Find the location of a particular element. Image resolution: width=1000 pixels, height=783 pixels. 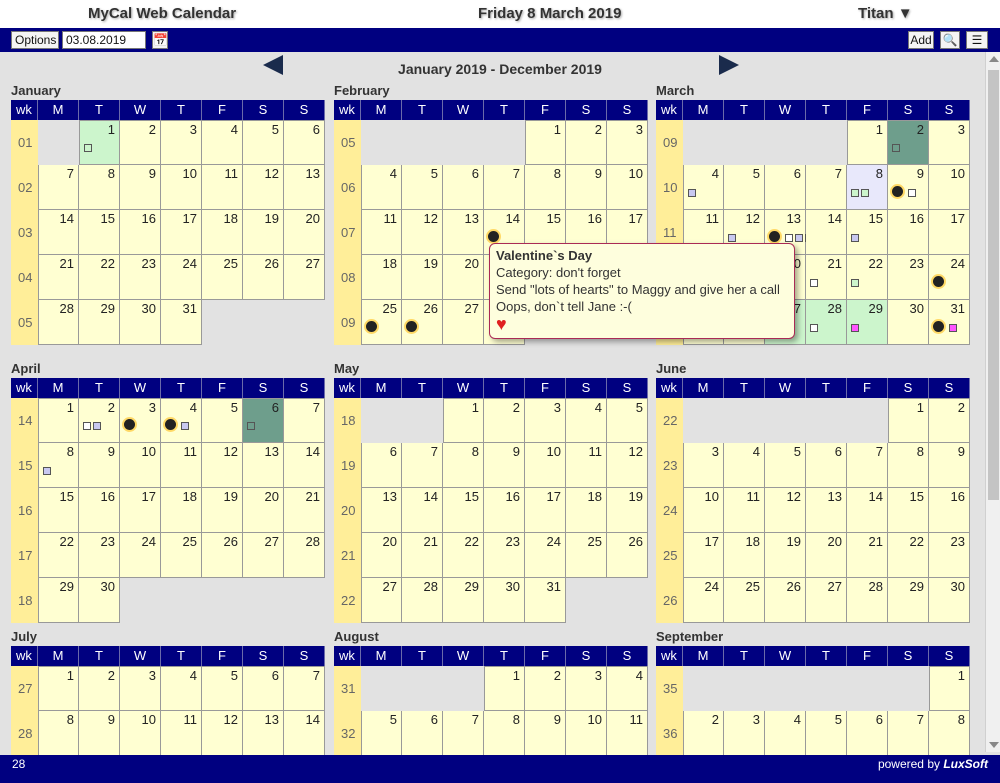

day-cell: 31 is located at coordinates (949, 322).